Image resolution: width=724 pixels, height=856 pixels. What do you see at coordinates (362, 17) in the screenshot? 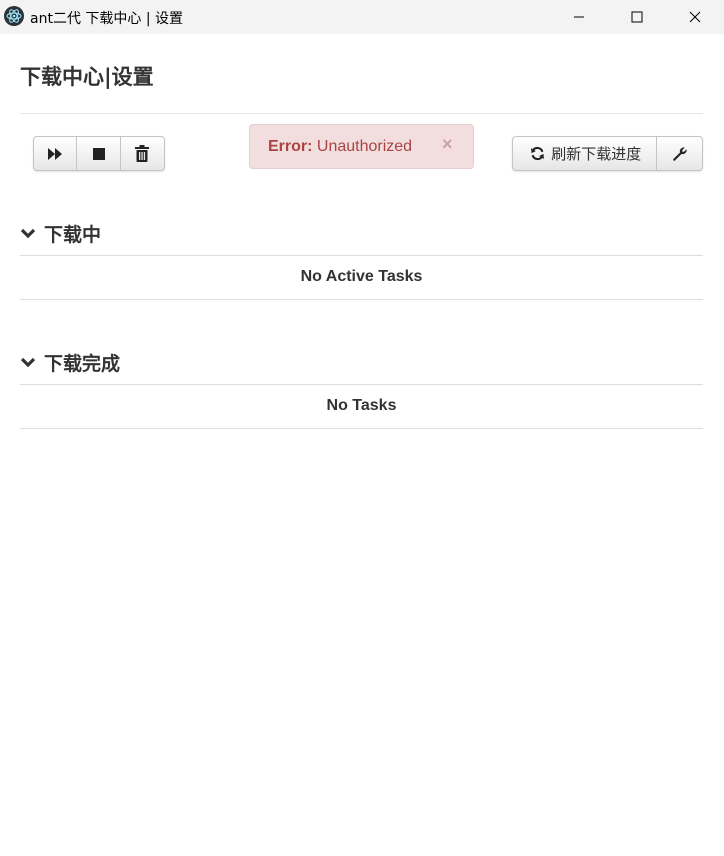
I see `window-titlebar: ant二代 下载中心 | 设置` at bounding box center [362, 17].